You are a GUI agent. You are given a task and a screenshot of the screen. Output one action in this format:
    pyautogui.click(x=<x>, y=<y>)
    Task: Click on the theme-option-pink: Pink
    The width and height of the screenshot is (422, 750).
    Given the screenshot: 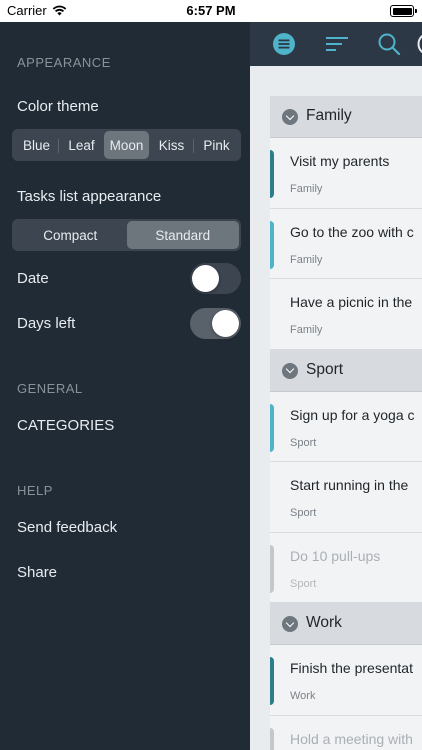 What is the action you would take?
    pyautogui.click(x=216, y=145)
    